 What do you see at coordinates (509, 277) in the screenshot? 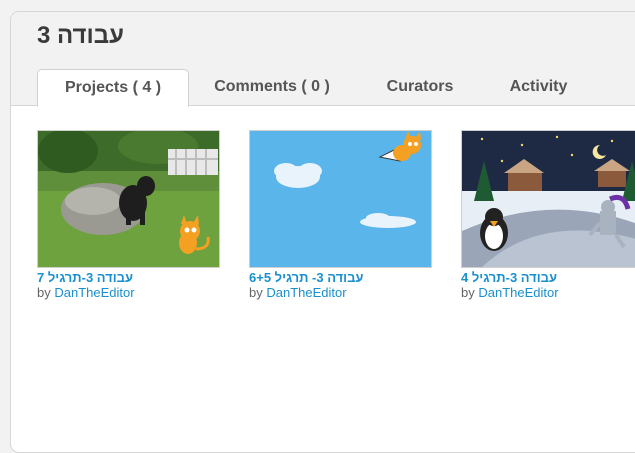
I see `project-title-link: עבודה 3-תרגיל 4` at bounding box center [509, 277].